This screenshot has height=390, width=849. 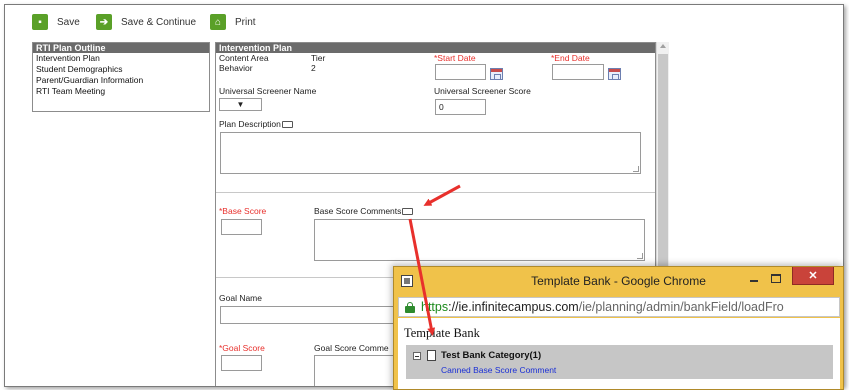 What do you see at coordinates (351, 348) in the screenshot?
I see `goal-score-comments-label: Goal Score Comme` at bounding box center [351, 348].